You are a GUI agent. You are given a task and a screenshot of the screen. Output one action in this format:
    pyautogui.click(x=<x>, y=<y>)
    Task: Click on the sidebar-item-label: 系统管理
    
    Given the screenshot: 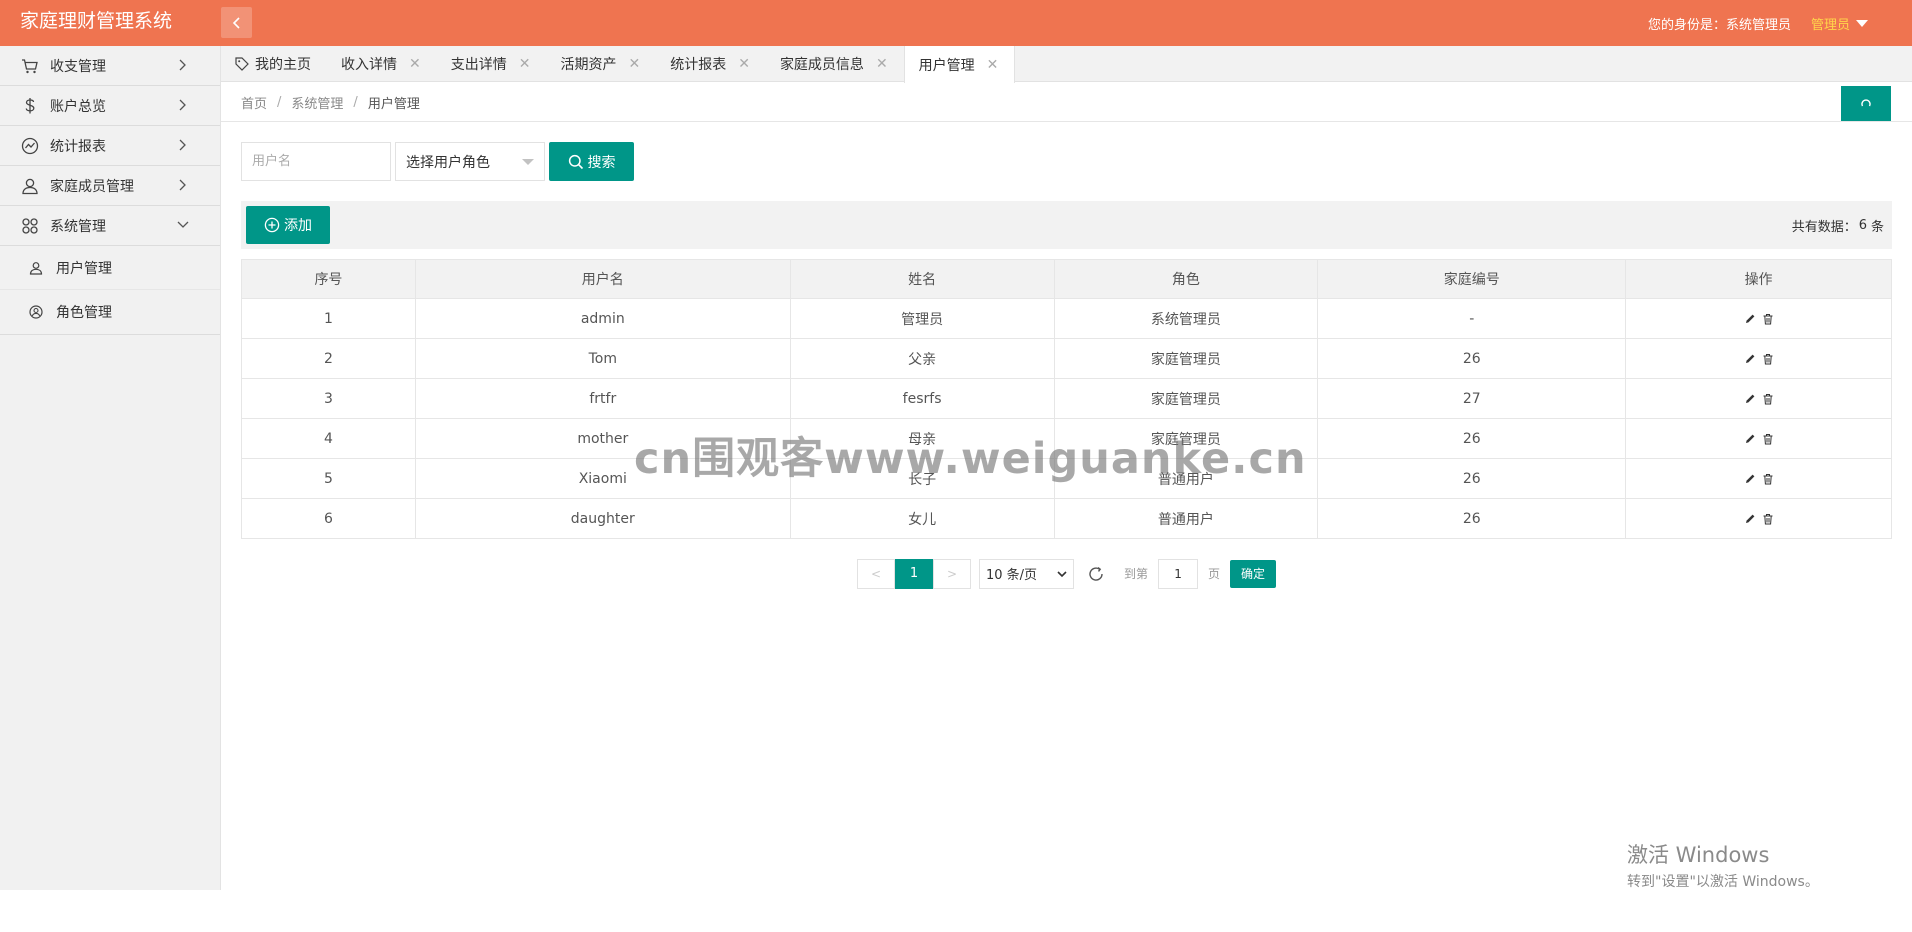 What is the action you would take?
    pyautogui.click(x=78, y=226)
    